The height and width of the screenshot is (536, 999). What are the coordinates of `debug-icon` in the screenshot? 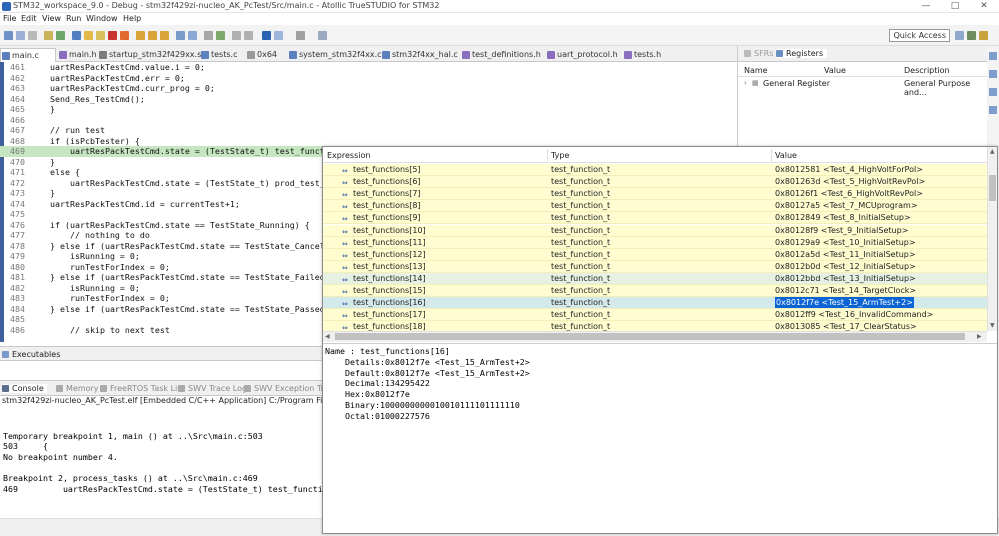 It's located at (60, 35).